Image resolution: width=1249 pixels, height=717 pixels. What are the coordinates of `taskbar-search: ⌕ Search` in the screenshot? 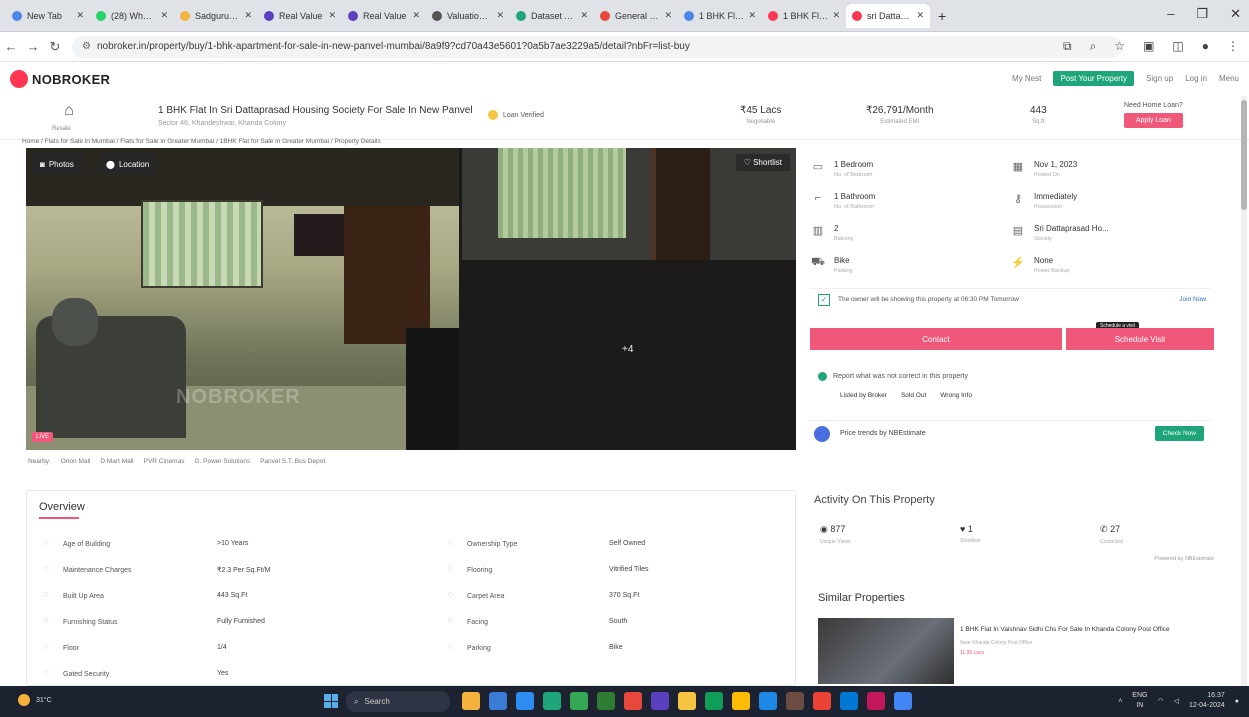 It's located at (398, 701).